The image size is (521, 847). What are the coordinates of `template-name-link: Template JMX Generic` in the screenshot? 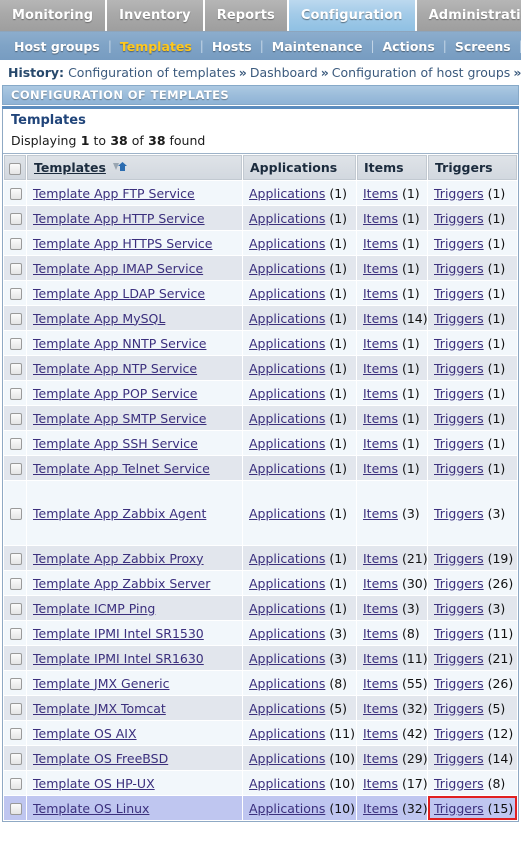 It's located at (101, 683).